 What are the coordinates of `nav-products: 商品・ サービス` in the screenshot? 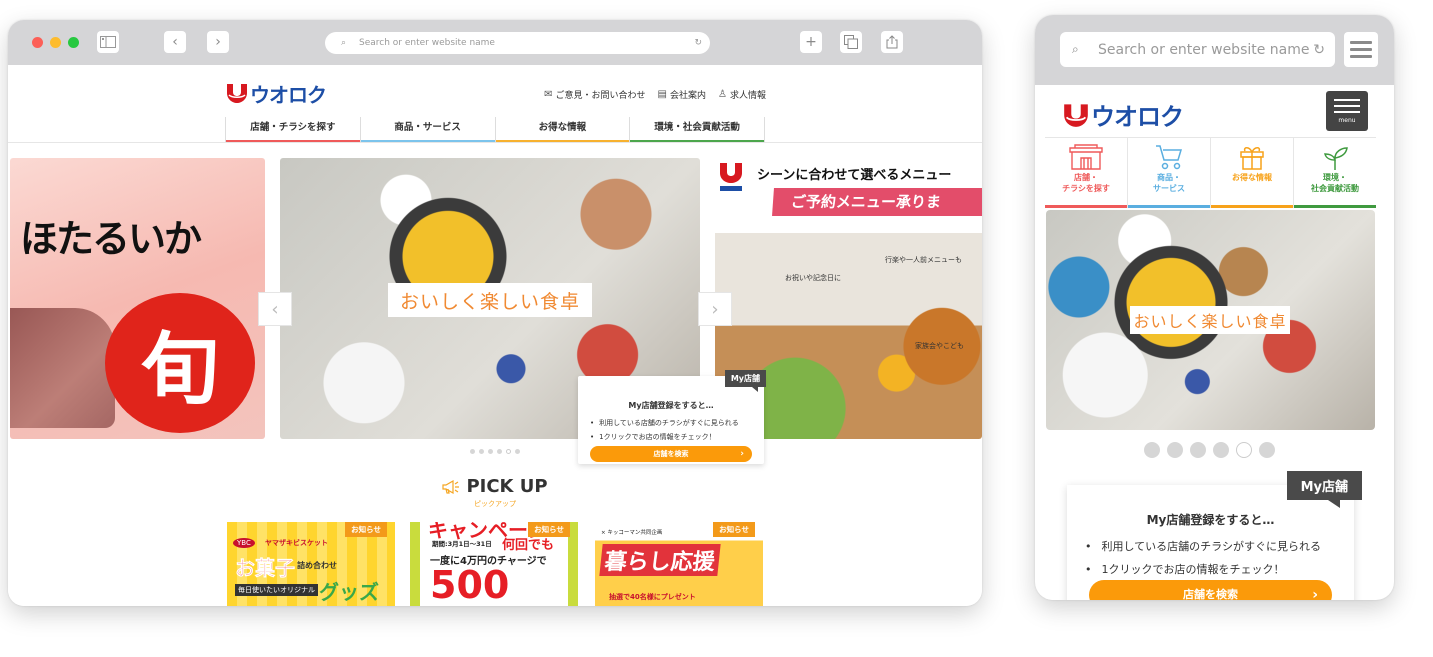 It's located at (1169, 173).